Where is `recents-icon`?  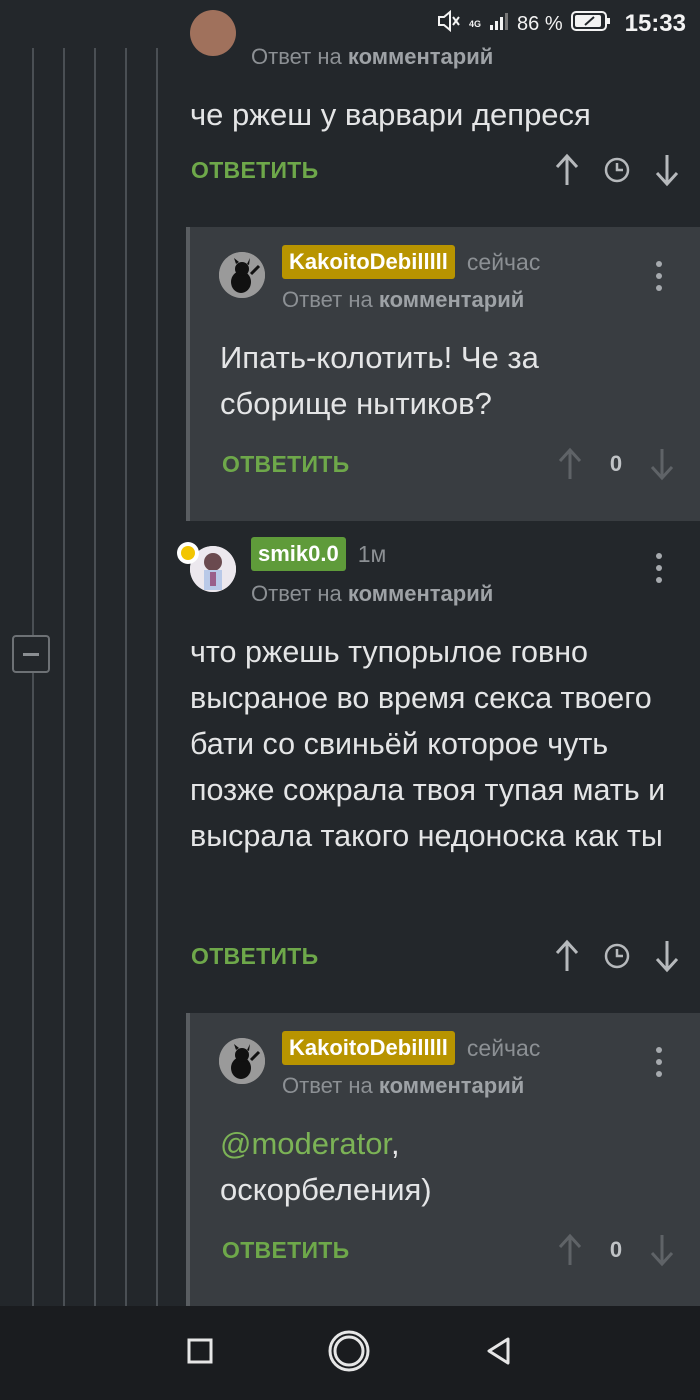
recents-icon is located at coordinates (200, 1353).